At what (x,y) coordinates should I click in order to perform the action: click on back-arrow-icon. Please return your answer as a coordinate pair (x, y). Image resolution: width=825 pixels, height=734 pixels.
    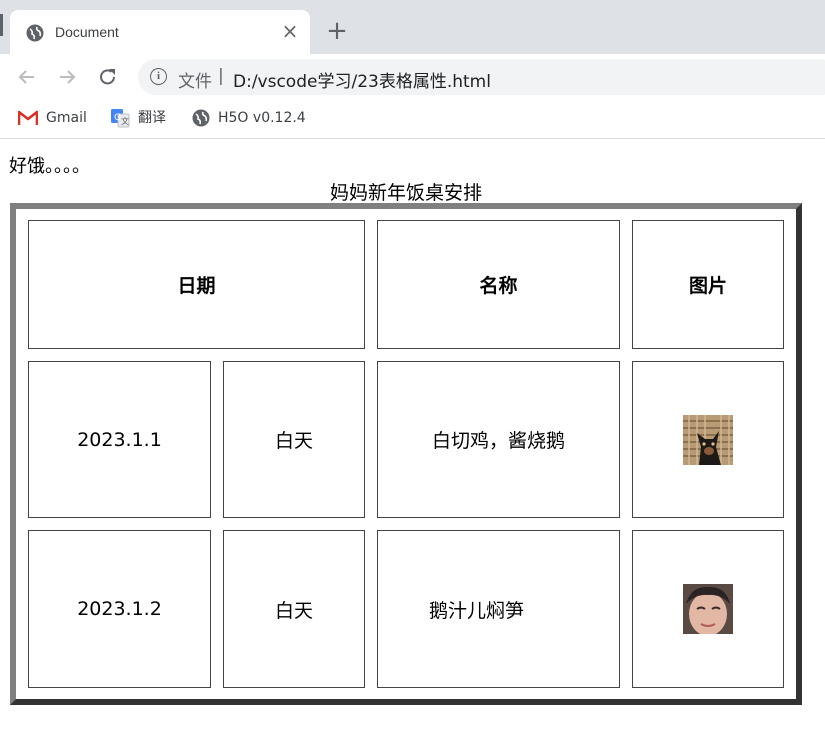
    Looking at the image, I should click on (27, 77).